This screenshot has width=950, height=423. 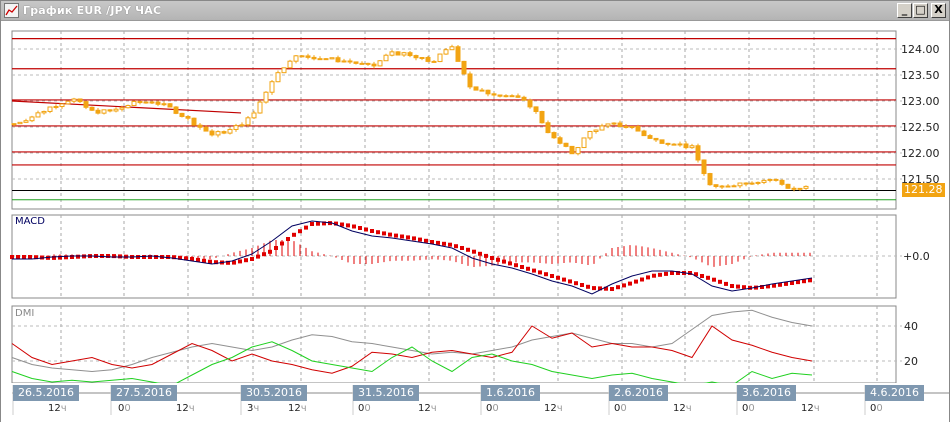 I want to click on dmi-label: DMI, so click(x=25, y=313).